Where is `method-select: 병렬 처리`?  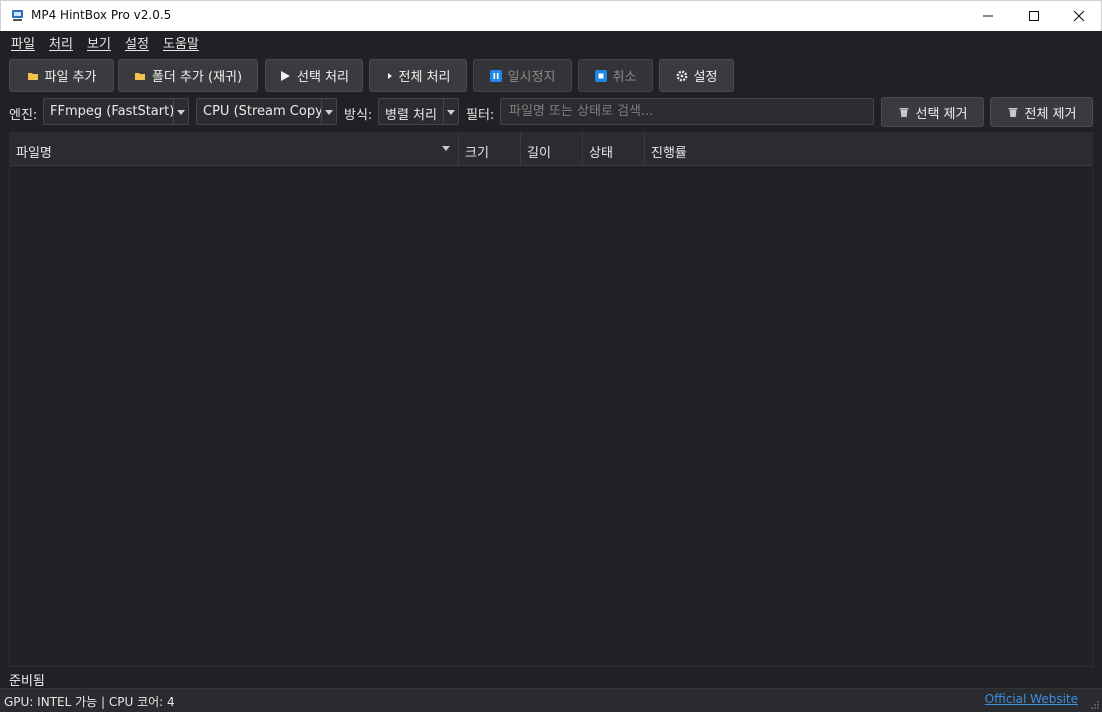 method-select: 병렬 처리 is located at coordinates (418, 111).